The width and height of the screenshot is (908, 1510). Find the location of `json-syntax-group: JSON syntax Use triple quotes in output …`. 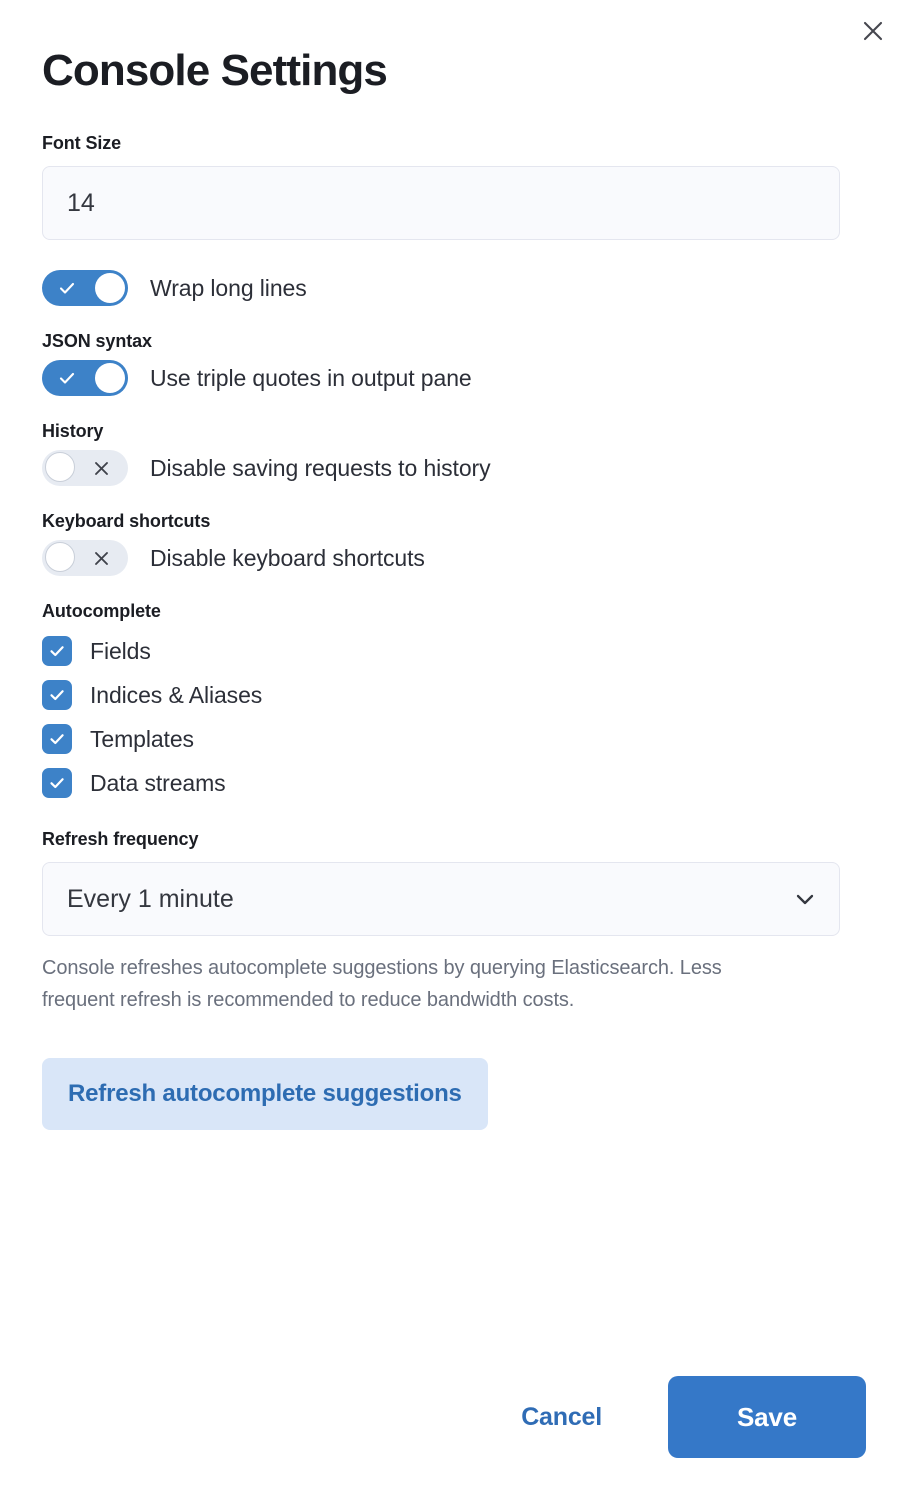

json-syntax-group: JSON syntax Use triple quotes in output … is located at coordinates (454, 363).